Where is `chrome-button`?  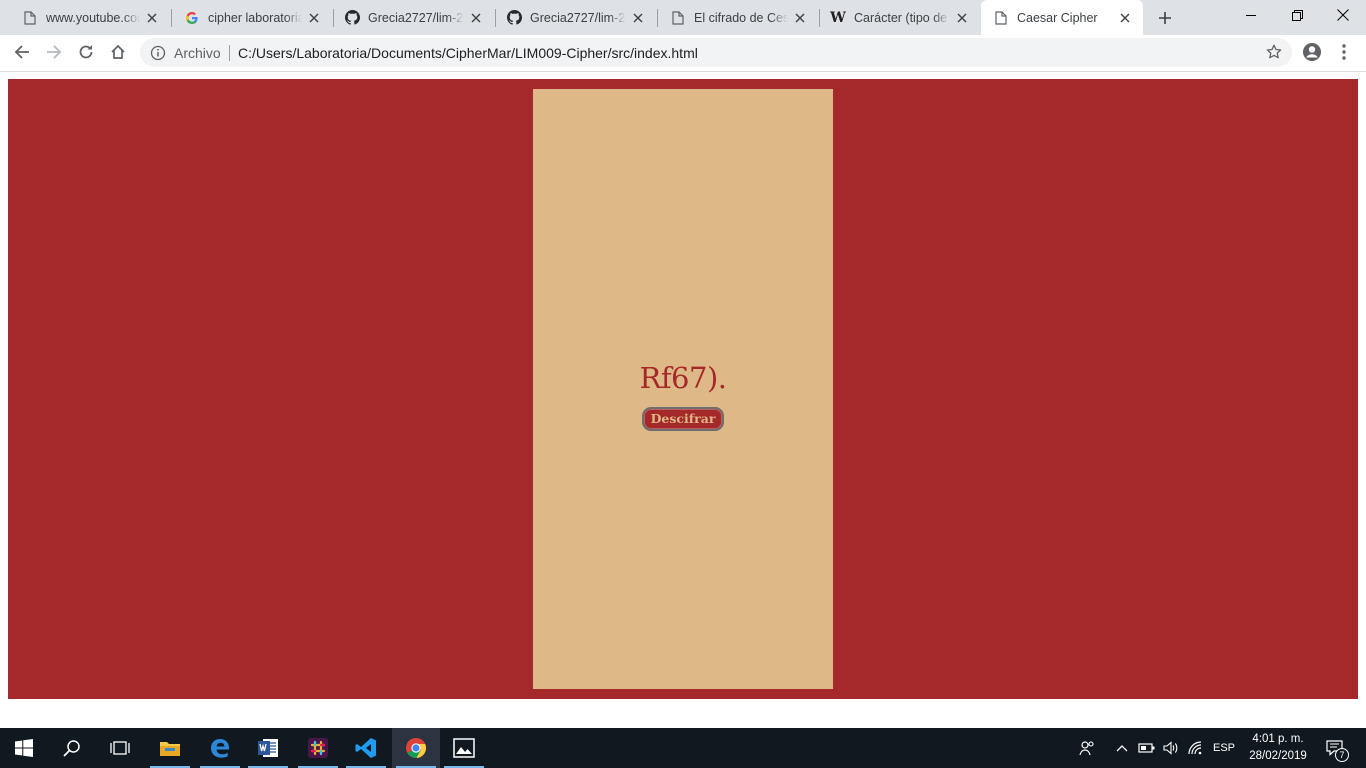 chrome-button is located at coordinates (416, 748).